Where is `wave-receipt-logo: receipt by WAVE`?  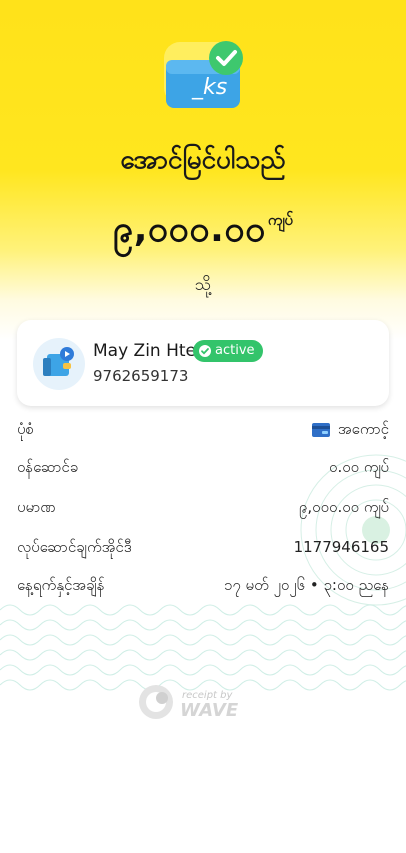 wave-receipt-logo: receipt by WAVE is located at coordinates (191, 702).